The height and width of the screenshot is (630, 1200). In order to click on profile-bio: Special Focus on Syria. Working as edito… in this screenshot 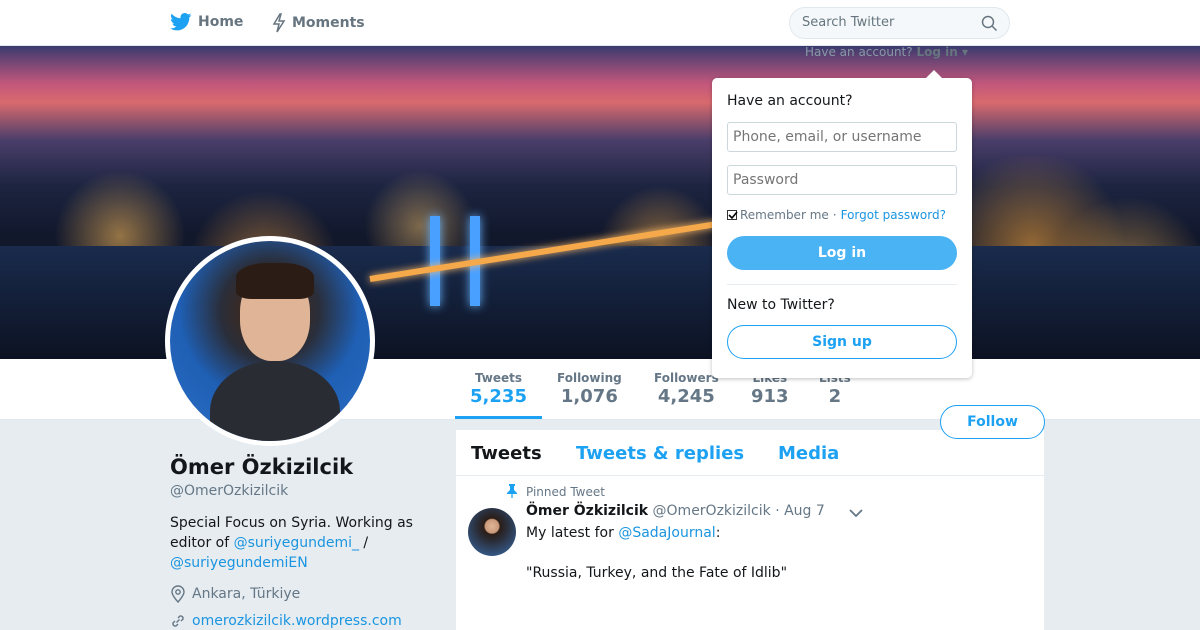, I will do `click(300, 543)`.